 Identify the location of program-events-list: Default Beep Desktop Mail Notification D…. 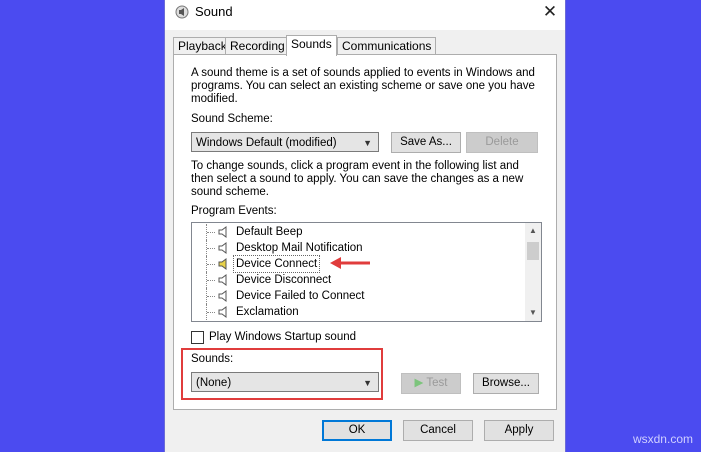
(366, 272).